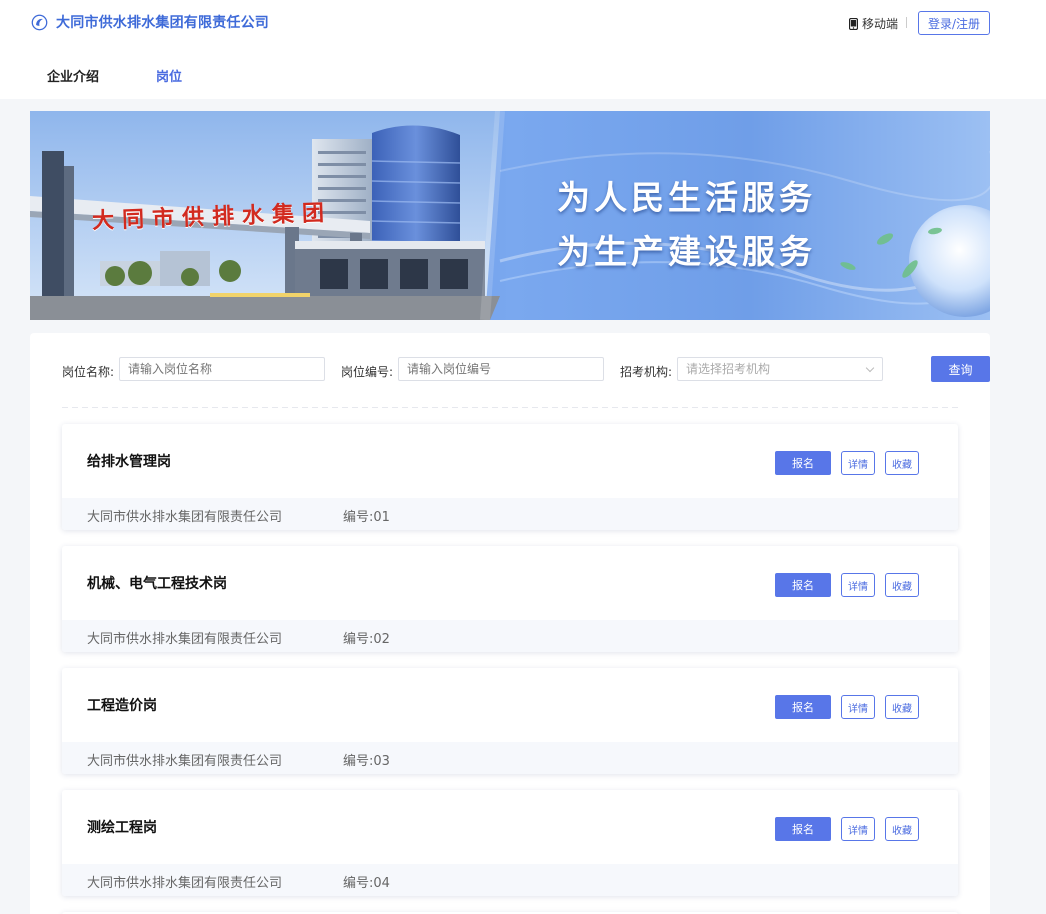  What do you see at coordinates (510, 758) in the screenshot?
I see `job-meta-row: 大同市供水排水集团有限责任公司 编号:03` at bounding box center [510, 758].